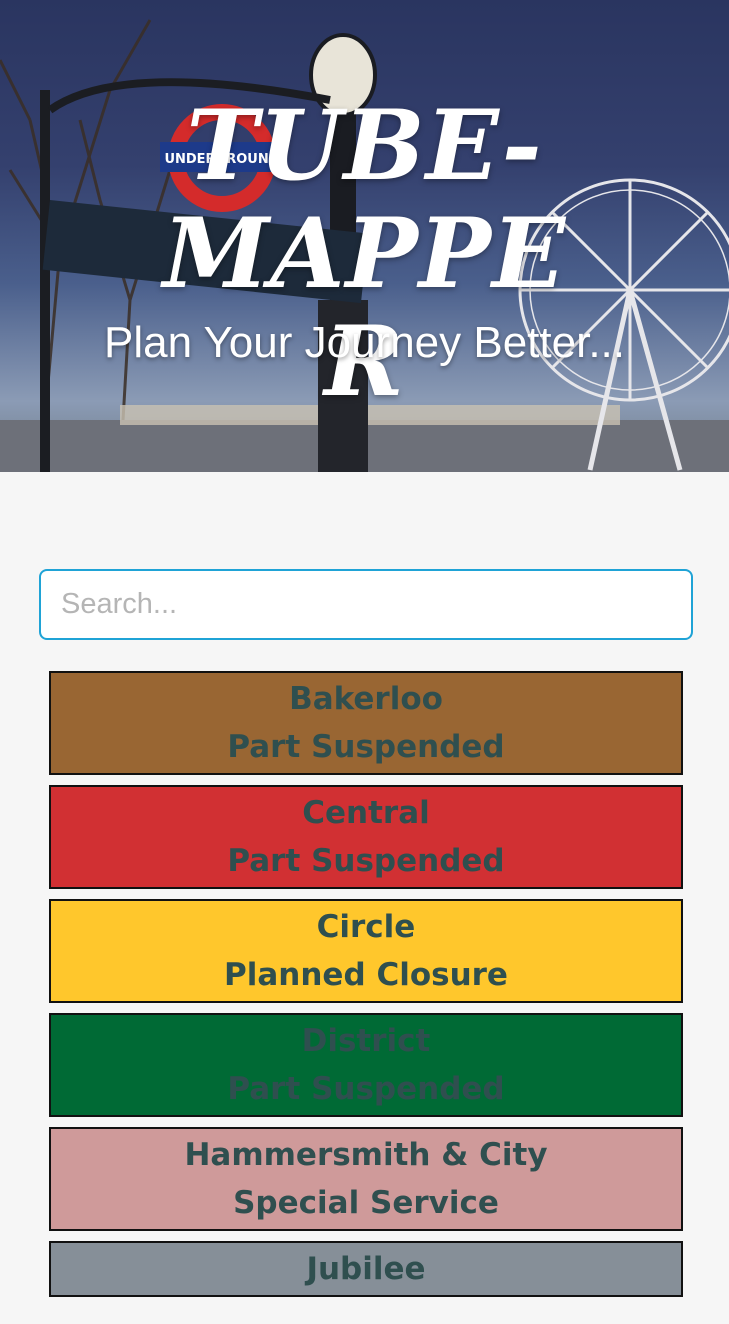 Image resolution: width=729 pixels, height=1324 pixels. I want to click on line-card-circle: Circle Planned Closure, so click(366, 951).